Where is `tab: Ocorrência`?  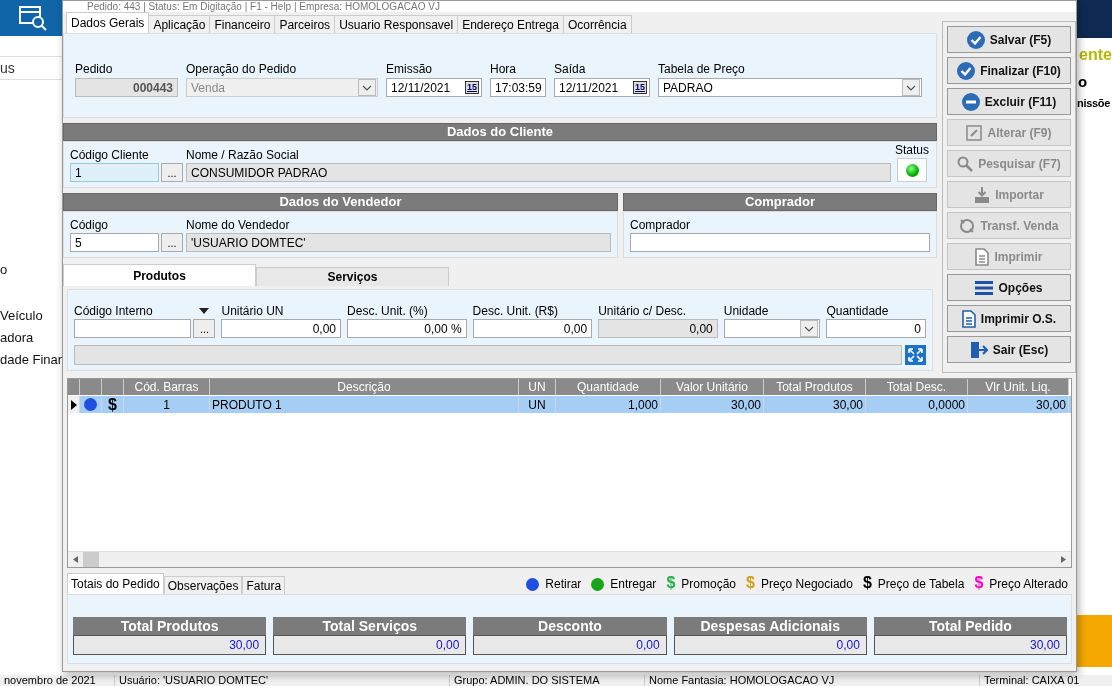 tab: Ocorrência is located at coordinates (597, 24).